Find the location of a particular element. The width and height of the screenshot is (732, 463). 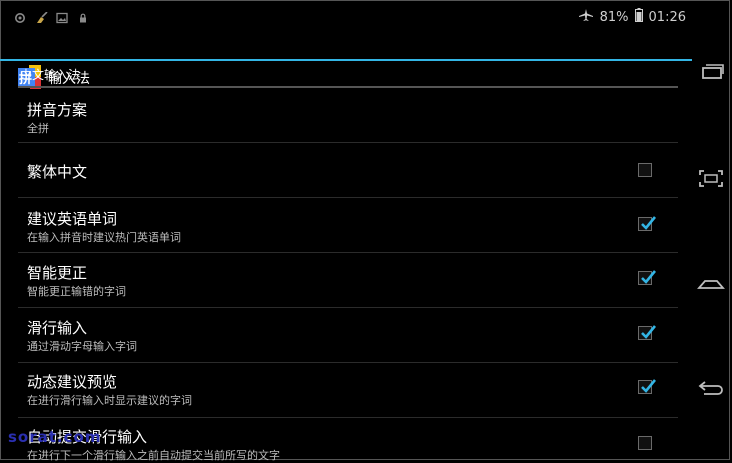

setting-title: 拼音方案 is located at coordinates (57, 110).